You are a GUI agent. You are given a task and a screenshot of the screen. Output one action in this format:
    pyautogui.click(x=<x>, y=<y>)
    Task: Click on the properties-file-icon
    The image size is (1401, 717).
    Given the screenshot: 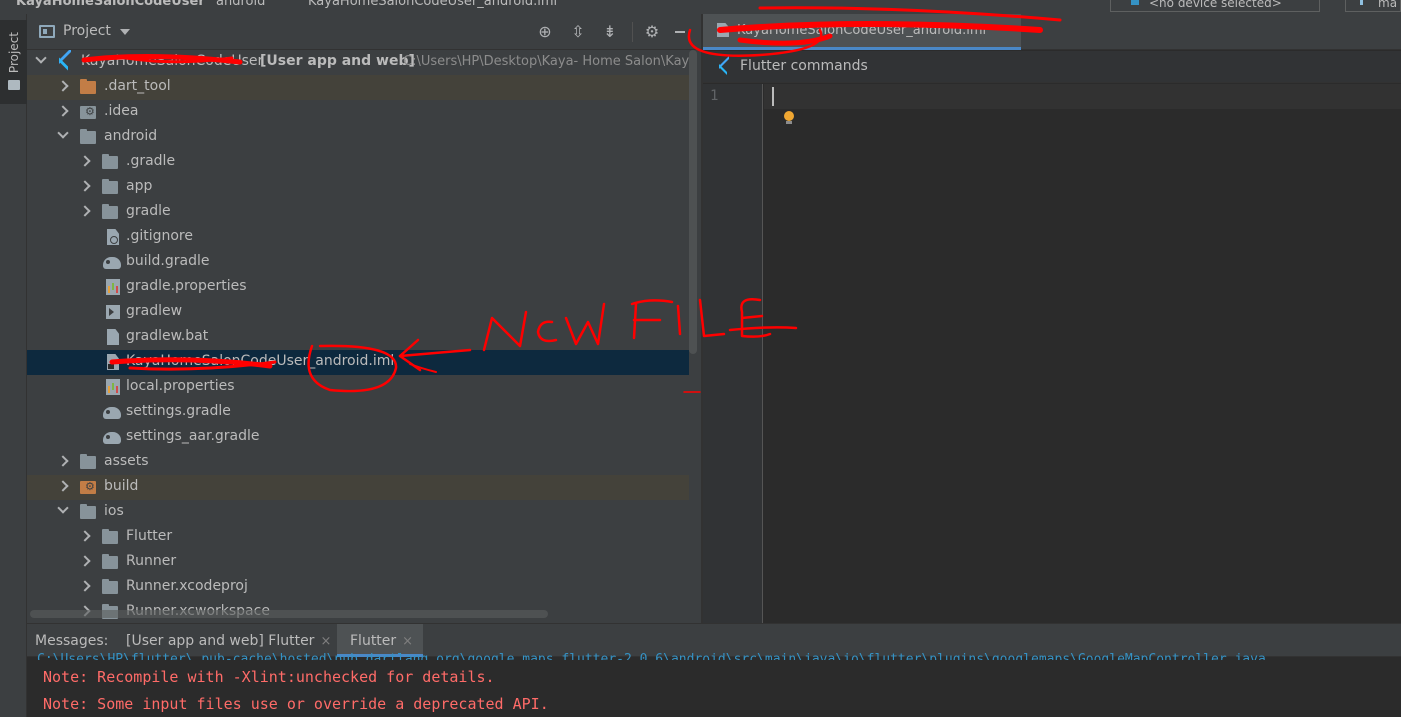 What is the action you would take?
    pyautogui.click(x=113, y=387)
    